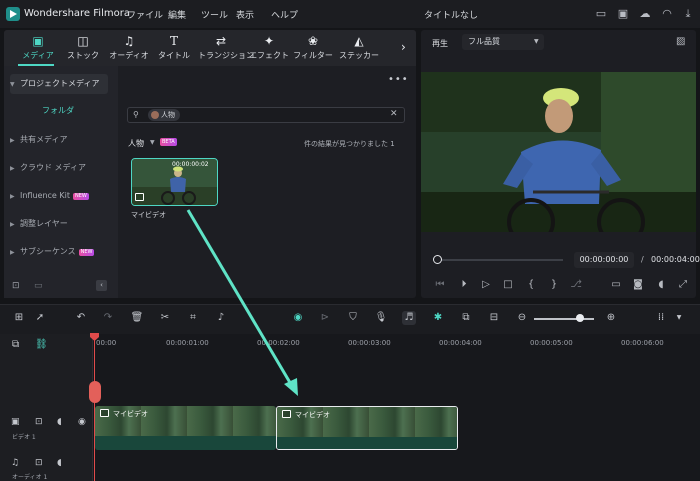 This screenshot has height=481, width=700. What do you see at coordinates (683, 284) in the screenshot?
I see `fullscreen-icon: ⤢` at bounding box center [683, 284].